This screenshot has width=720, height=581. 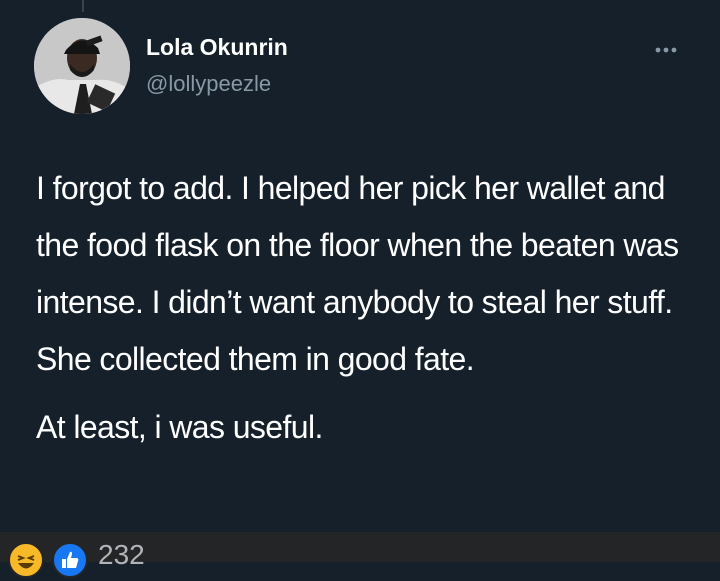 I want to click on author-handle: @lollypeezle, so click(x=208, y=84).